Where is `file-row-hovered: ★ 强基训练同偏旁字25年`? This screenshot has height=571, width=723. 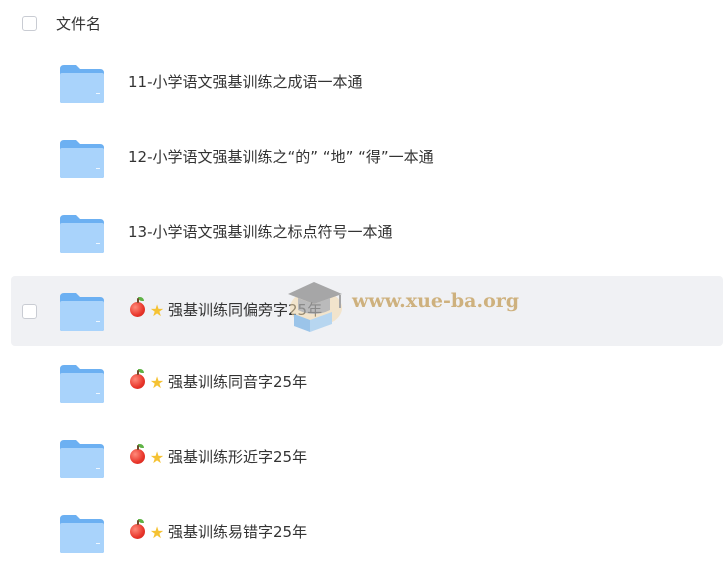
file-row-hovered: ★ 强基训练同偏旁字25年 is located at coordinates (367, 311).